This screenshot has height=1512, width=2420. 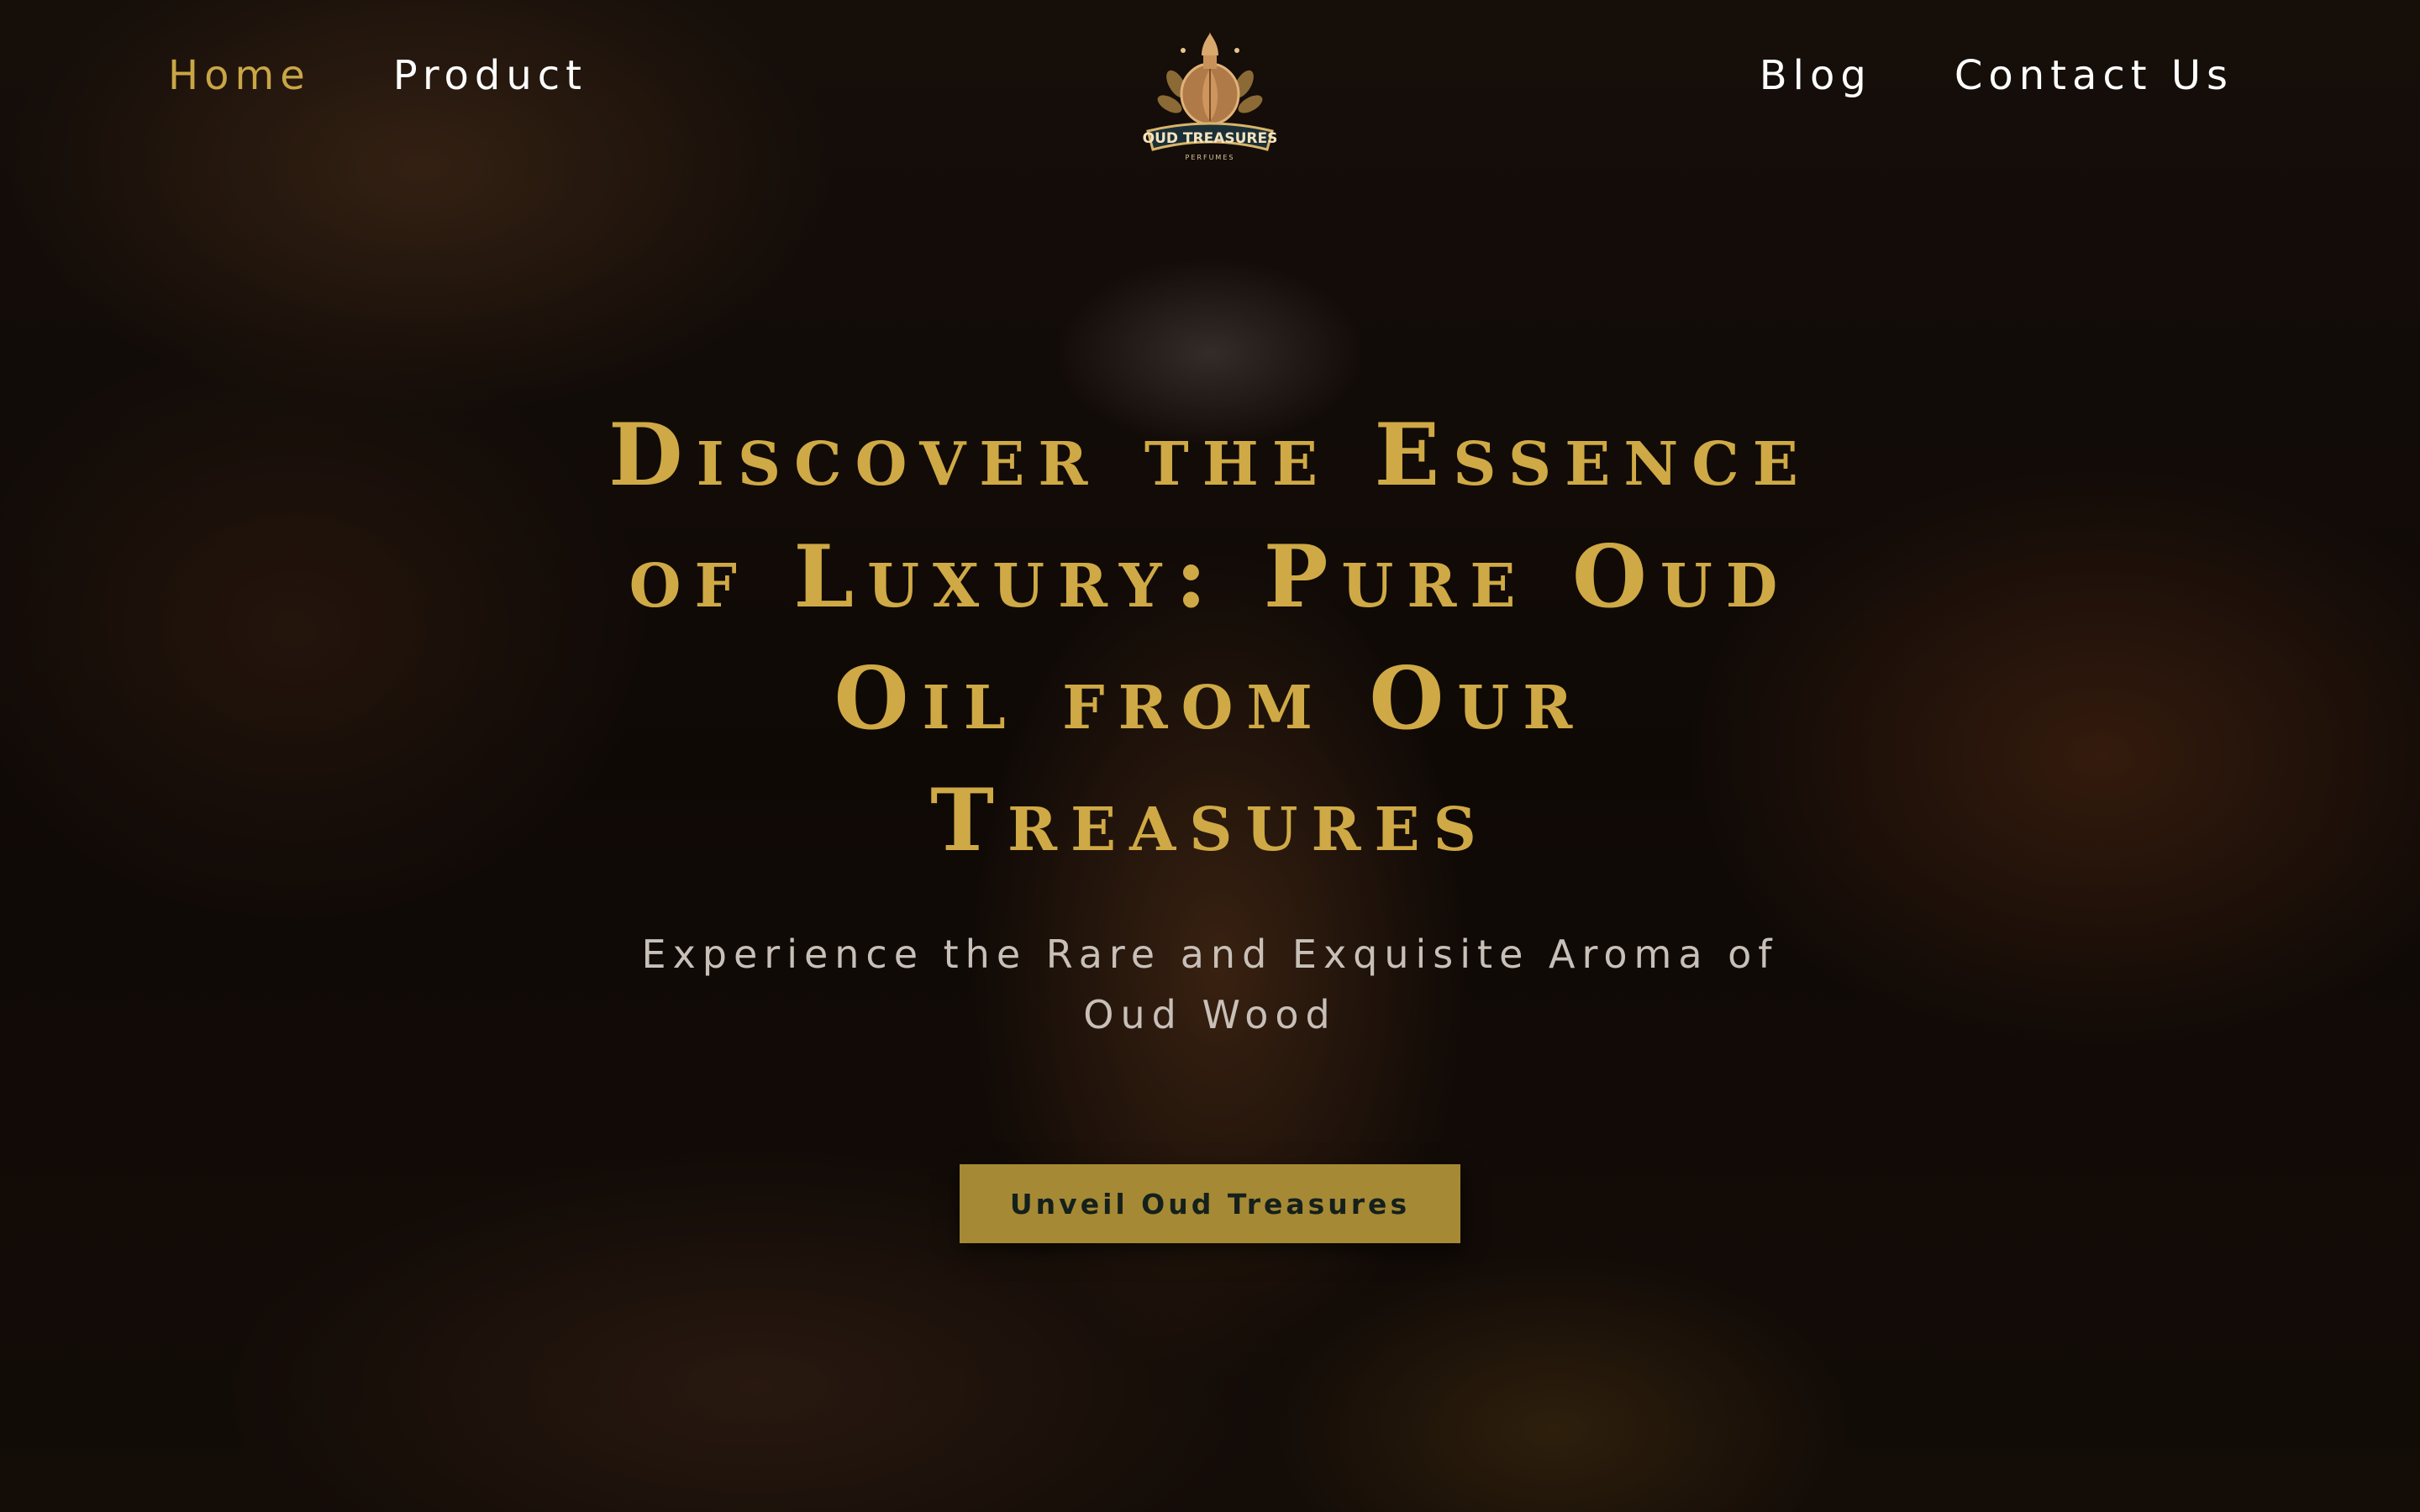 What do you see at coordinates (1210, 96) in the screenshot?
I see `logo-emblem-icon: OUD TREASURES PERFUMES` at bounding box center [1210, 96].